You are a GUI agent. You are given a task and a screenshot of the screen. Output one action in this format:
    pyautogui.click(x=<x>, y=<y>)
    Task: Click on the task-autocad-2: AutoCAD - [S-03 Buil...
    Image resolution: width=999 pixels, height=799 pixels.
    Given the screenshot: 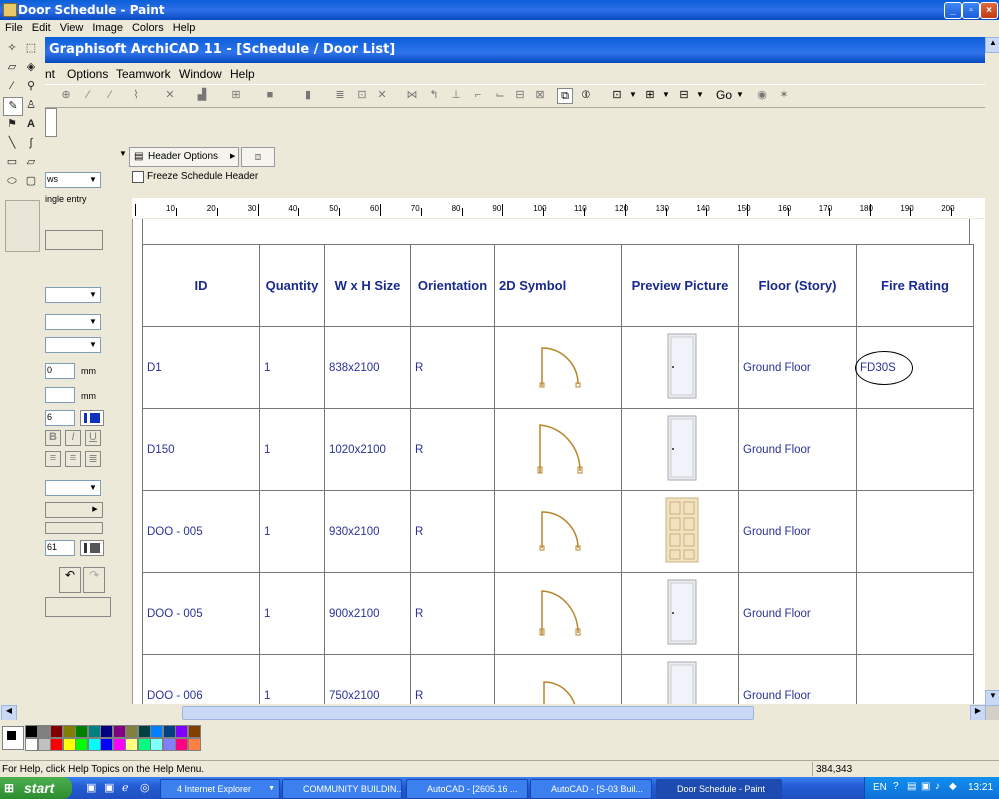 What is the action you would take?
    pyautogui.click(x=591, y=789)
    